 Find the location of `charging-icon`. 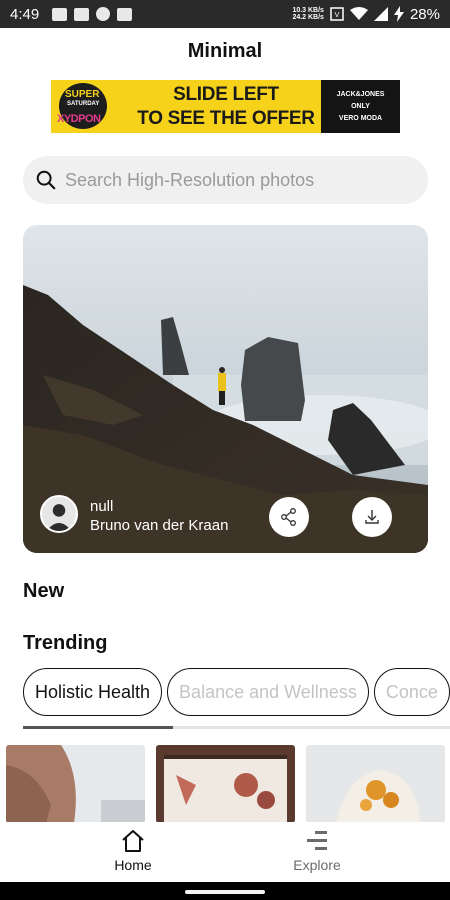

charging-icon is located at coordinates (398, 14).